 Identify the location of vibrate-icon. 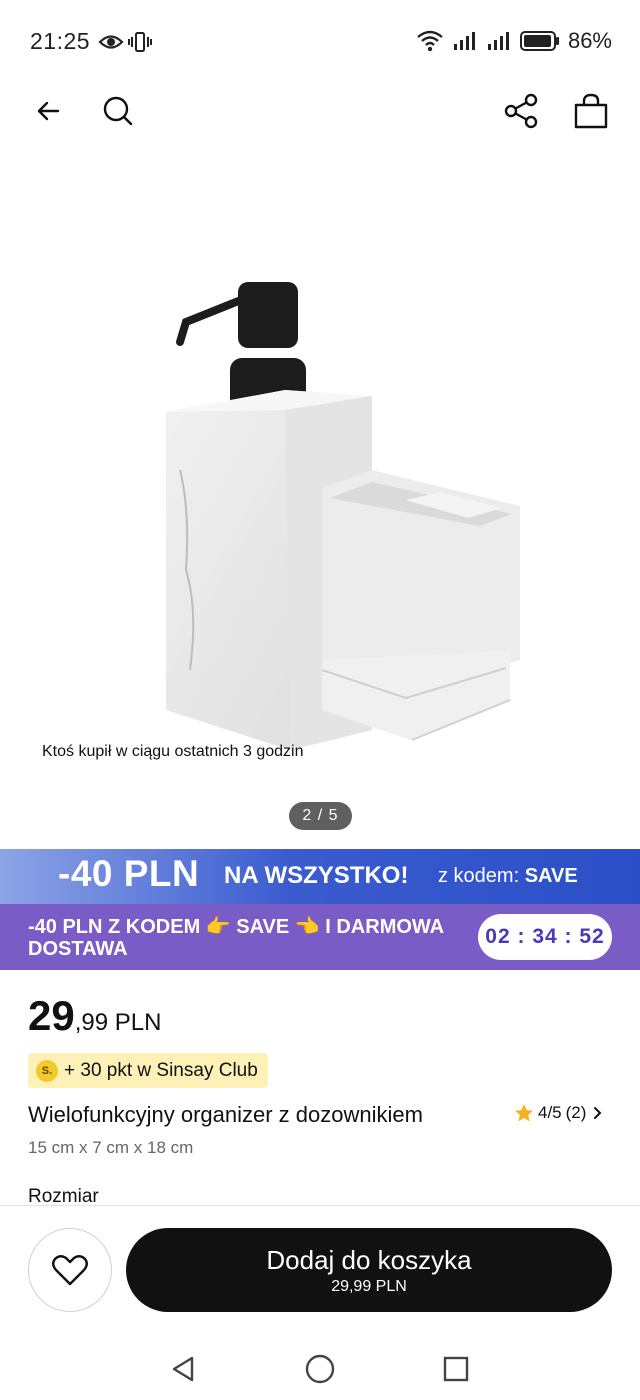
(140, 42).